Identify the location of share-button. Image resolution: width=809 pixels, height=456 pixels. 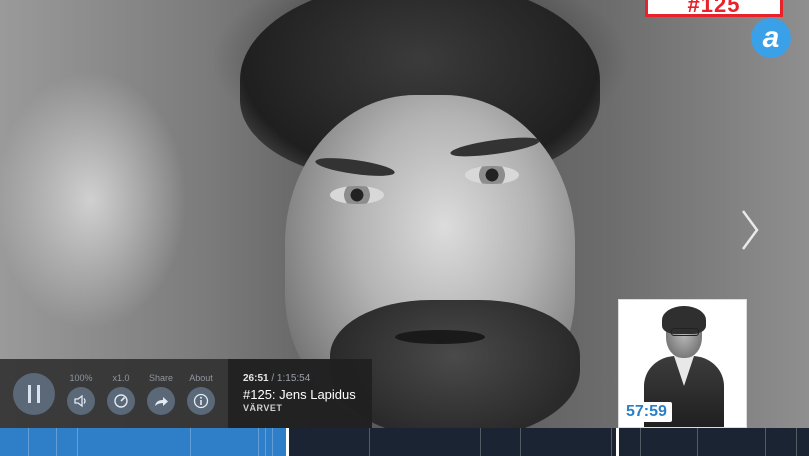
(161, 401).